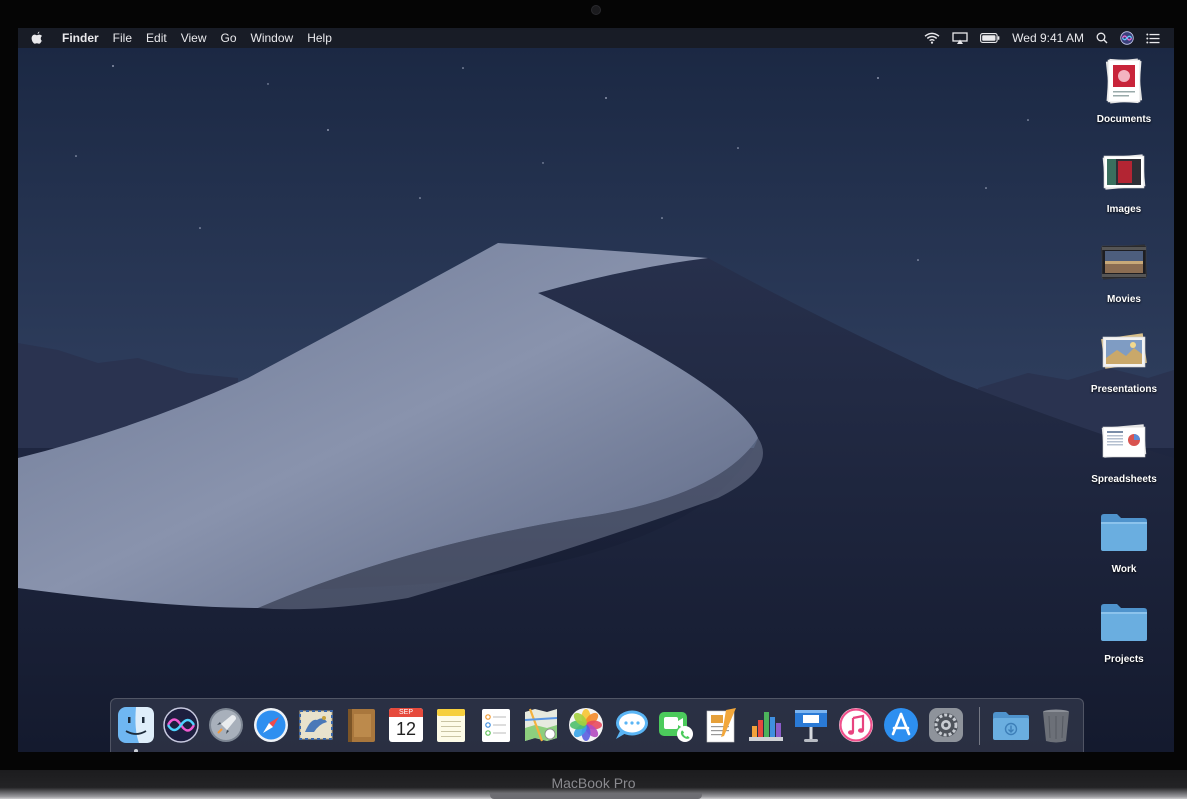  I want to click on desktop-item-movies: Movies, so click(1124, 270).